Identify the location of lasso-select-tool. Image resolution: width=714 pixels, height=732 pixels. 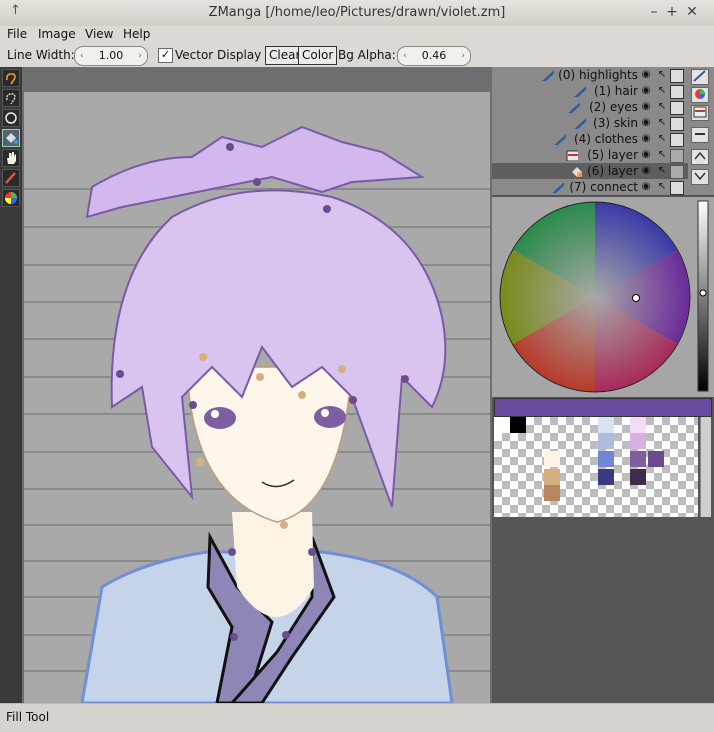
(11, 98).